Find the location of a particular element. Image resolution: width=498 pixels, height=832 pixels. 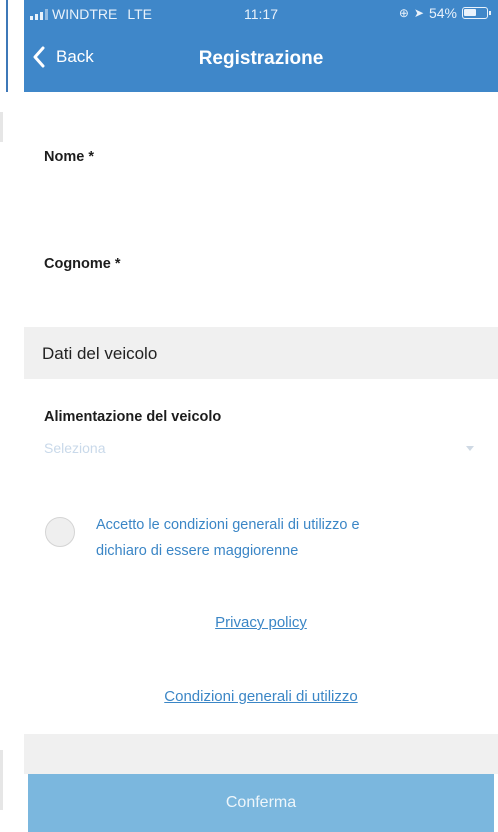

status-bar: WINDTRE LTE 11:17 ⊕ ➤ 54% is located at coordinates (261, 14).